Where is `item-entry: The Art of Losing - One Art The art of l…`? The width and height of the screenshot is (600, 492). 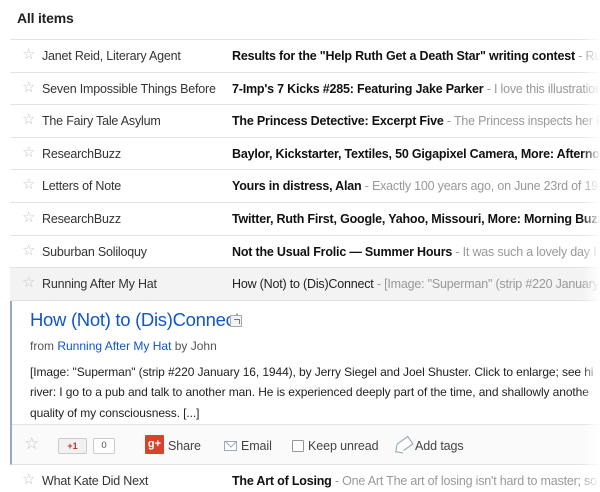 item-entry: The Art of Losing - One Art The art of l… is located at coordinates (416, 481).